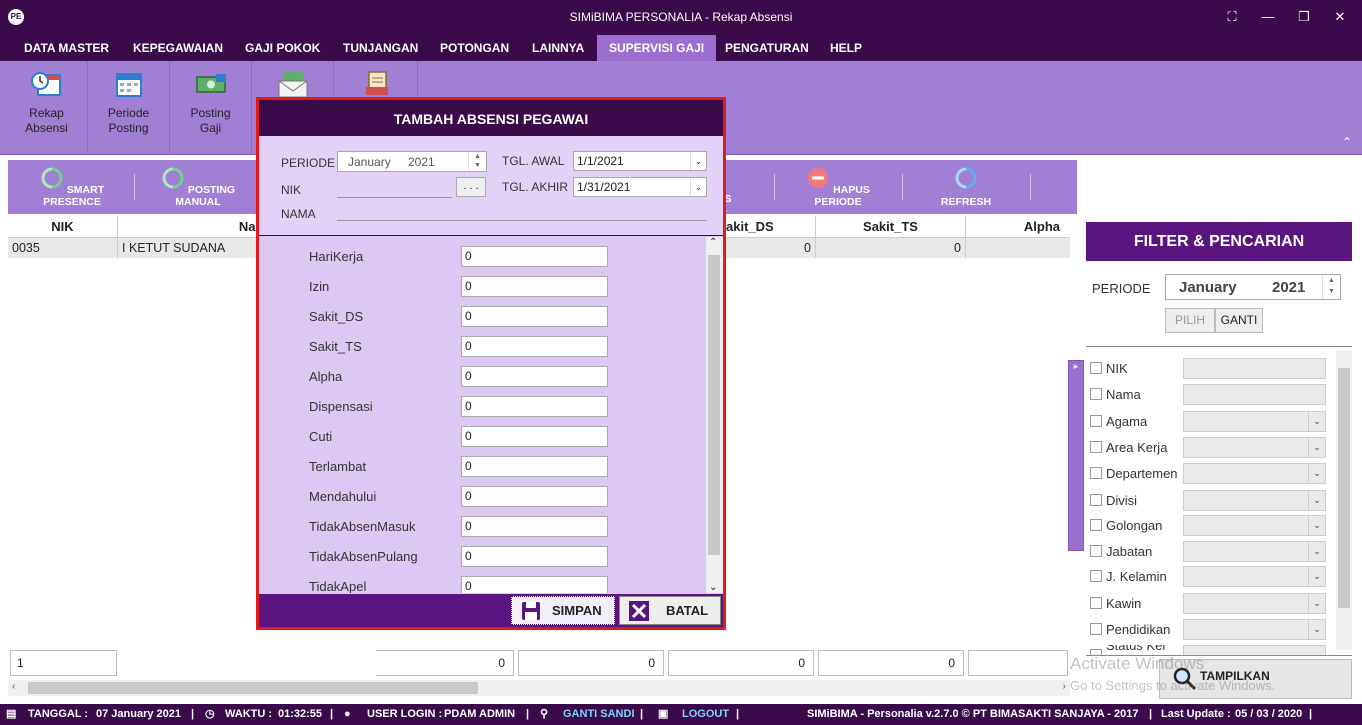  Describe the element at coordinates (767, 48) in the screenshot. I see `menu-pengaturan: PENGATURAN` at that location.